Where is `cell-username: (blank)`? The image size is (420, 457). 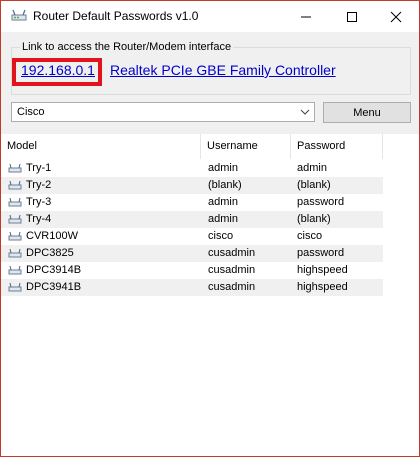
cell-username: (blank) is located at coordinates (225, 185).